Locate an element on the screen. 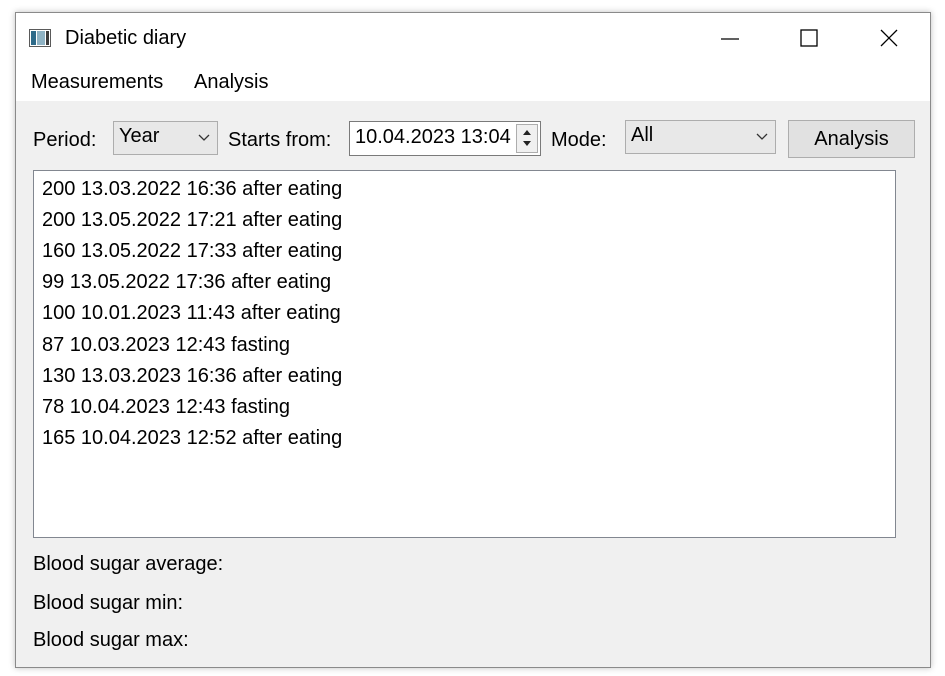 This screenshot has height=676, width=945. close-button is located at coordinates (889, 39).